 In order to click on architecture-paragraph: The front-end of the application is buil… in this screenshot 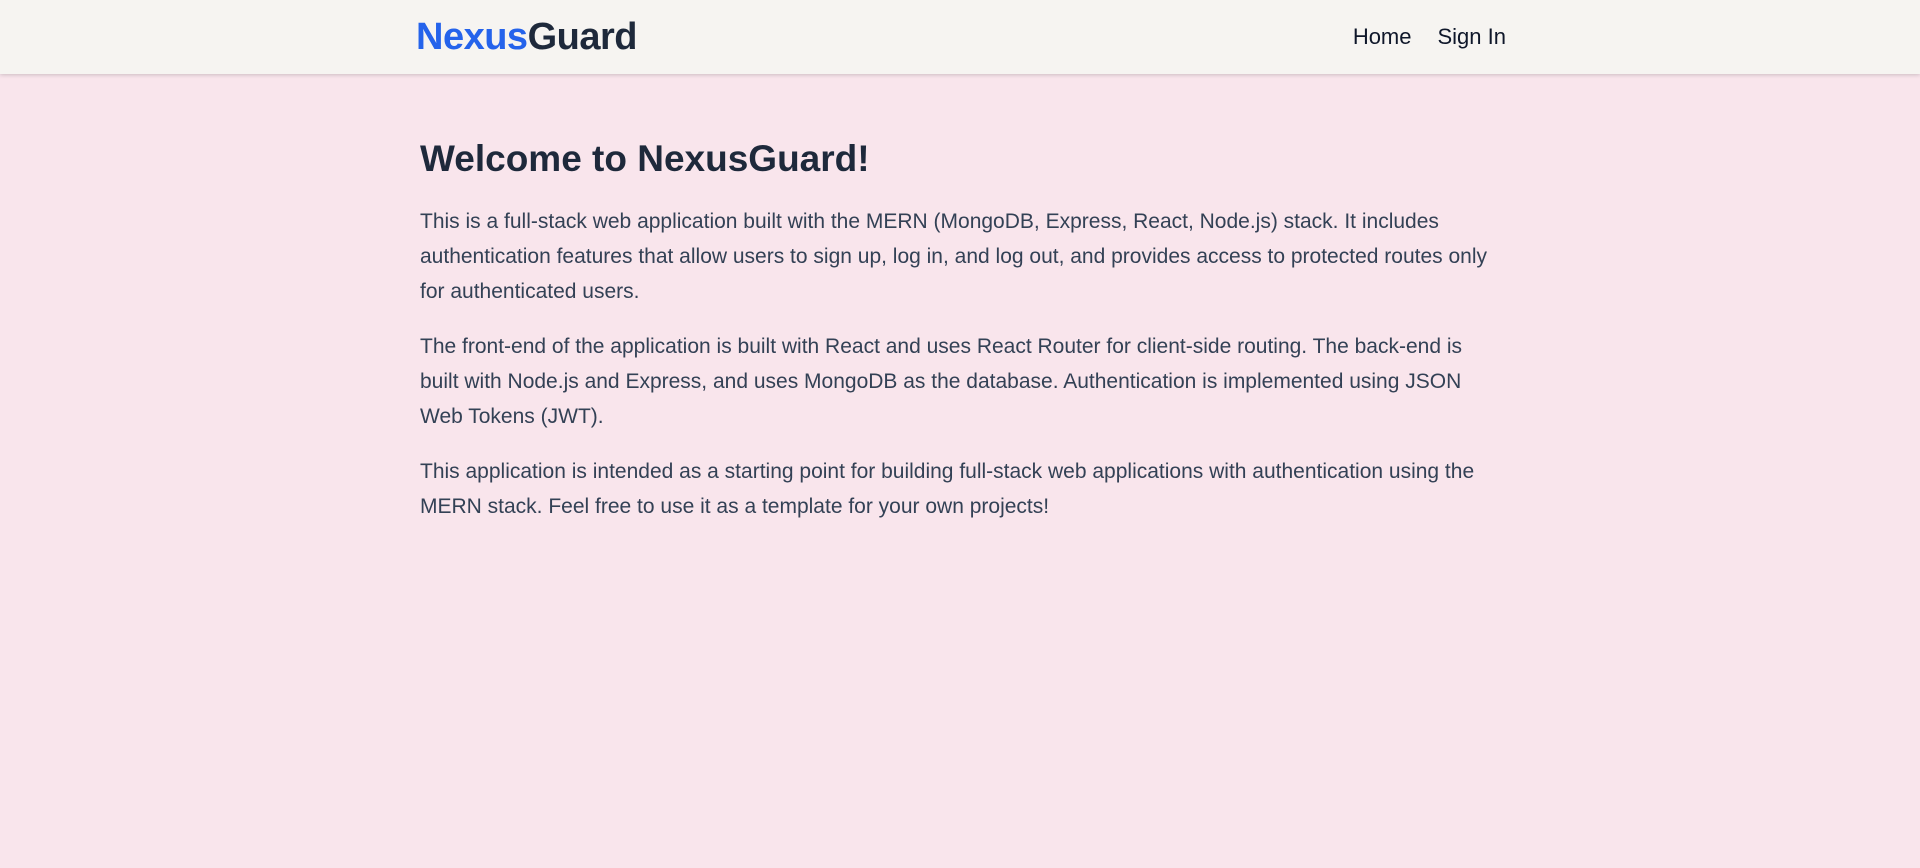, I will do `click(941, 381)`.